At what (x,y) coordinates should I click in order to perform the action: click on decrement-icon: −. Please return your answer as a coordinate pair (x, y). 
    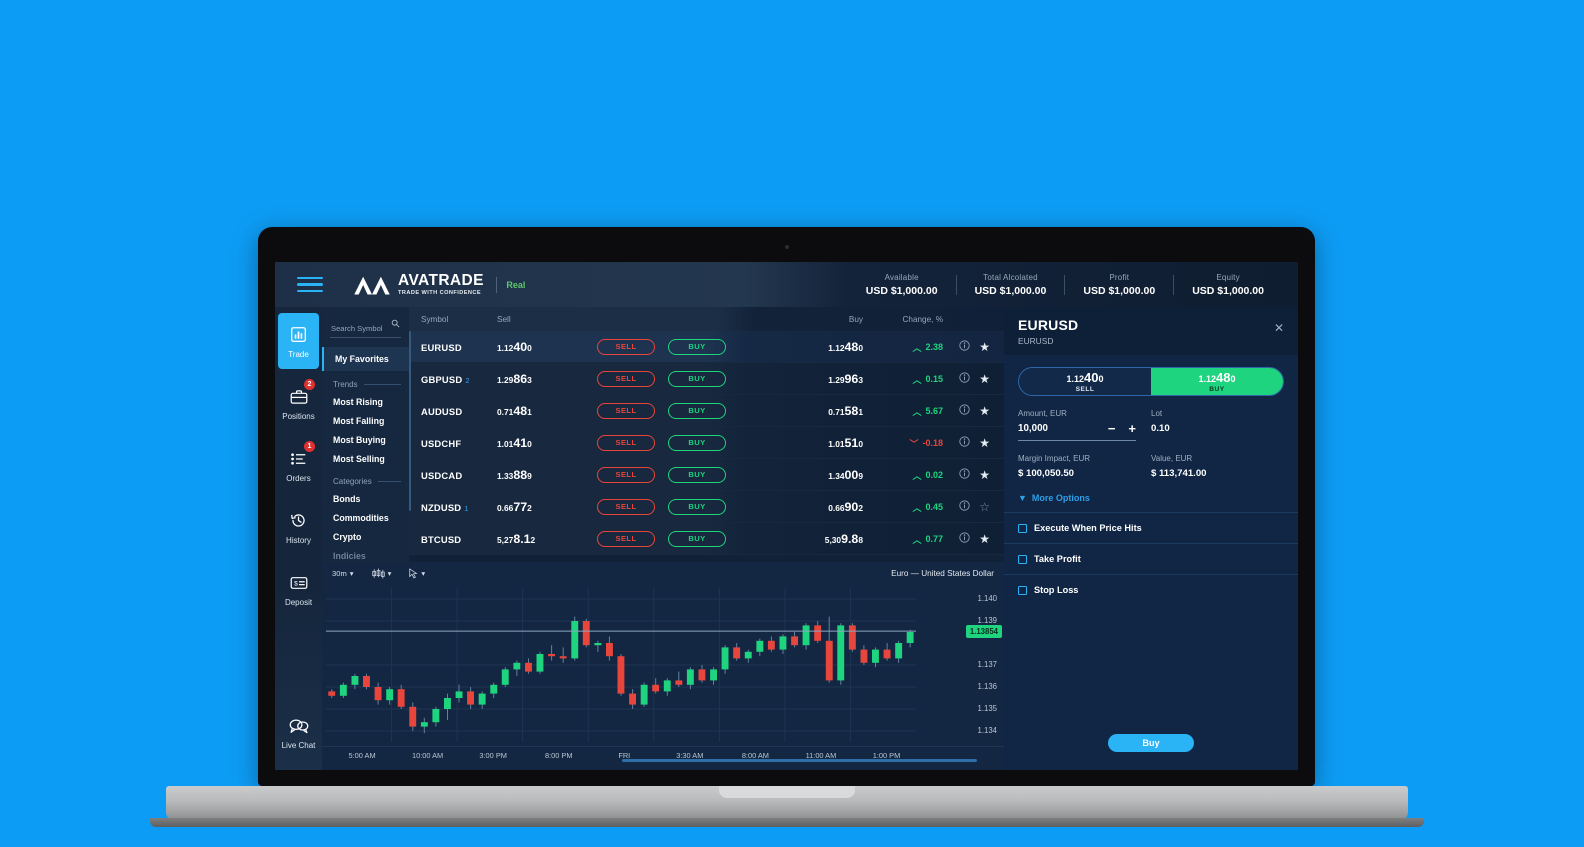
    Looking at the image, I should click on (1112, 428).